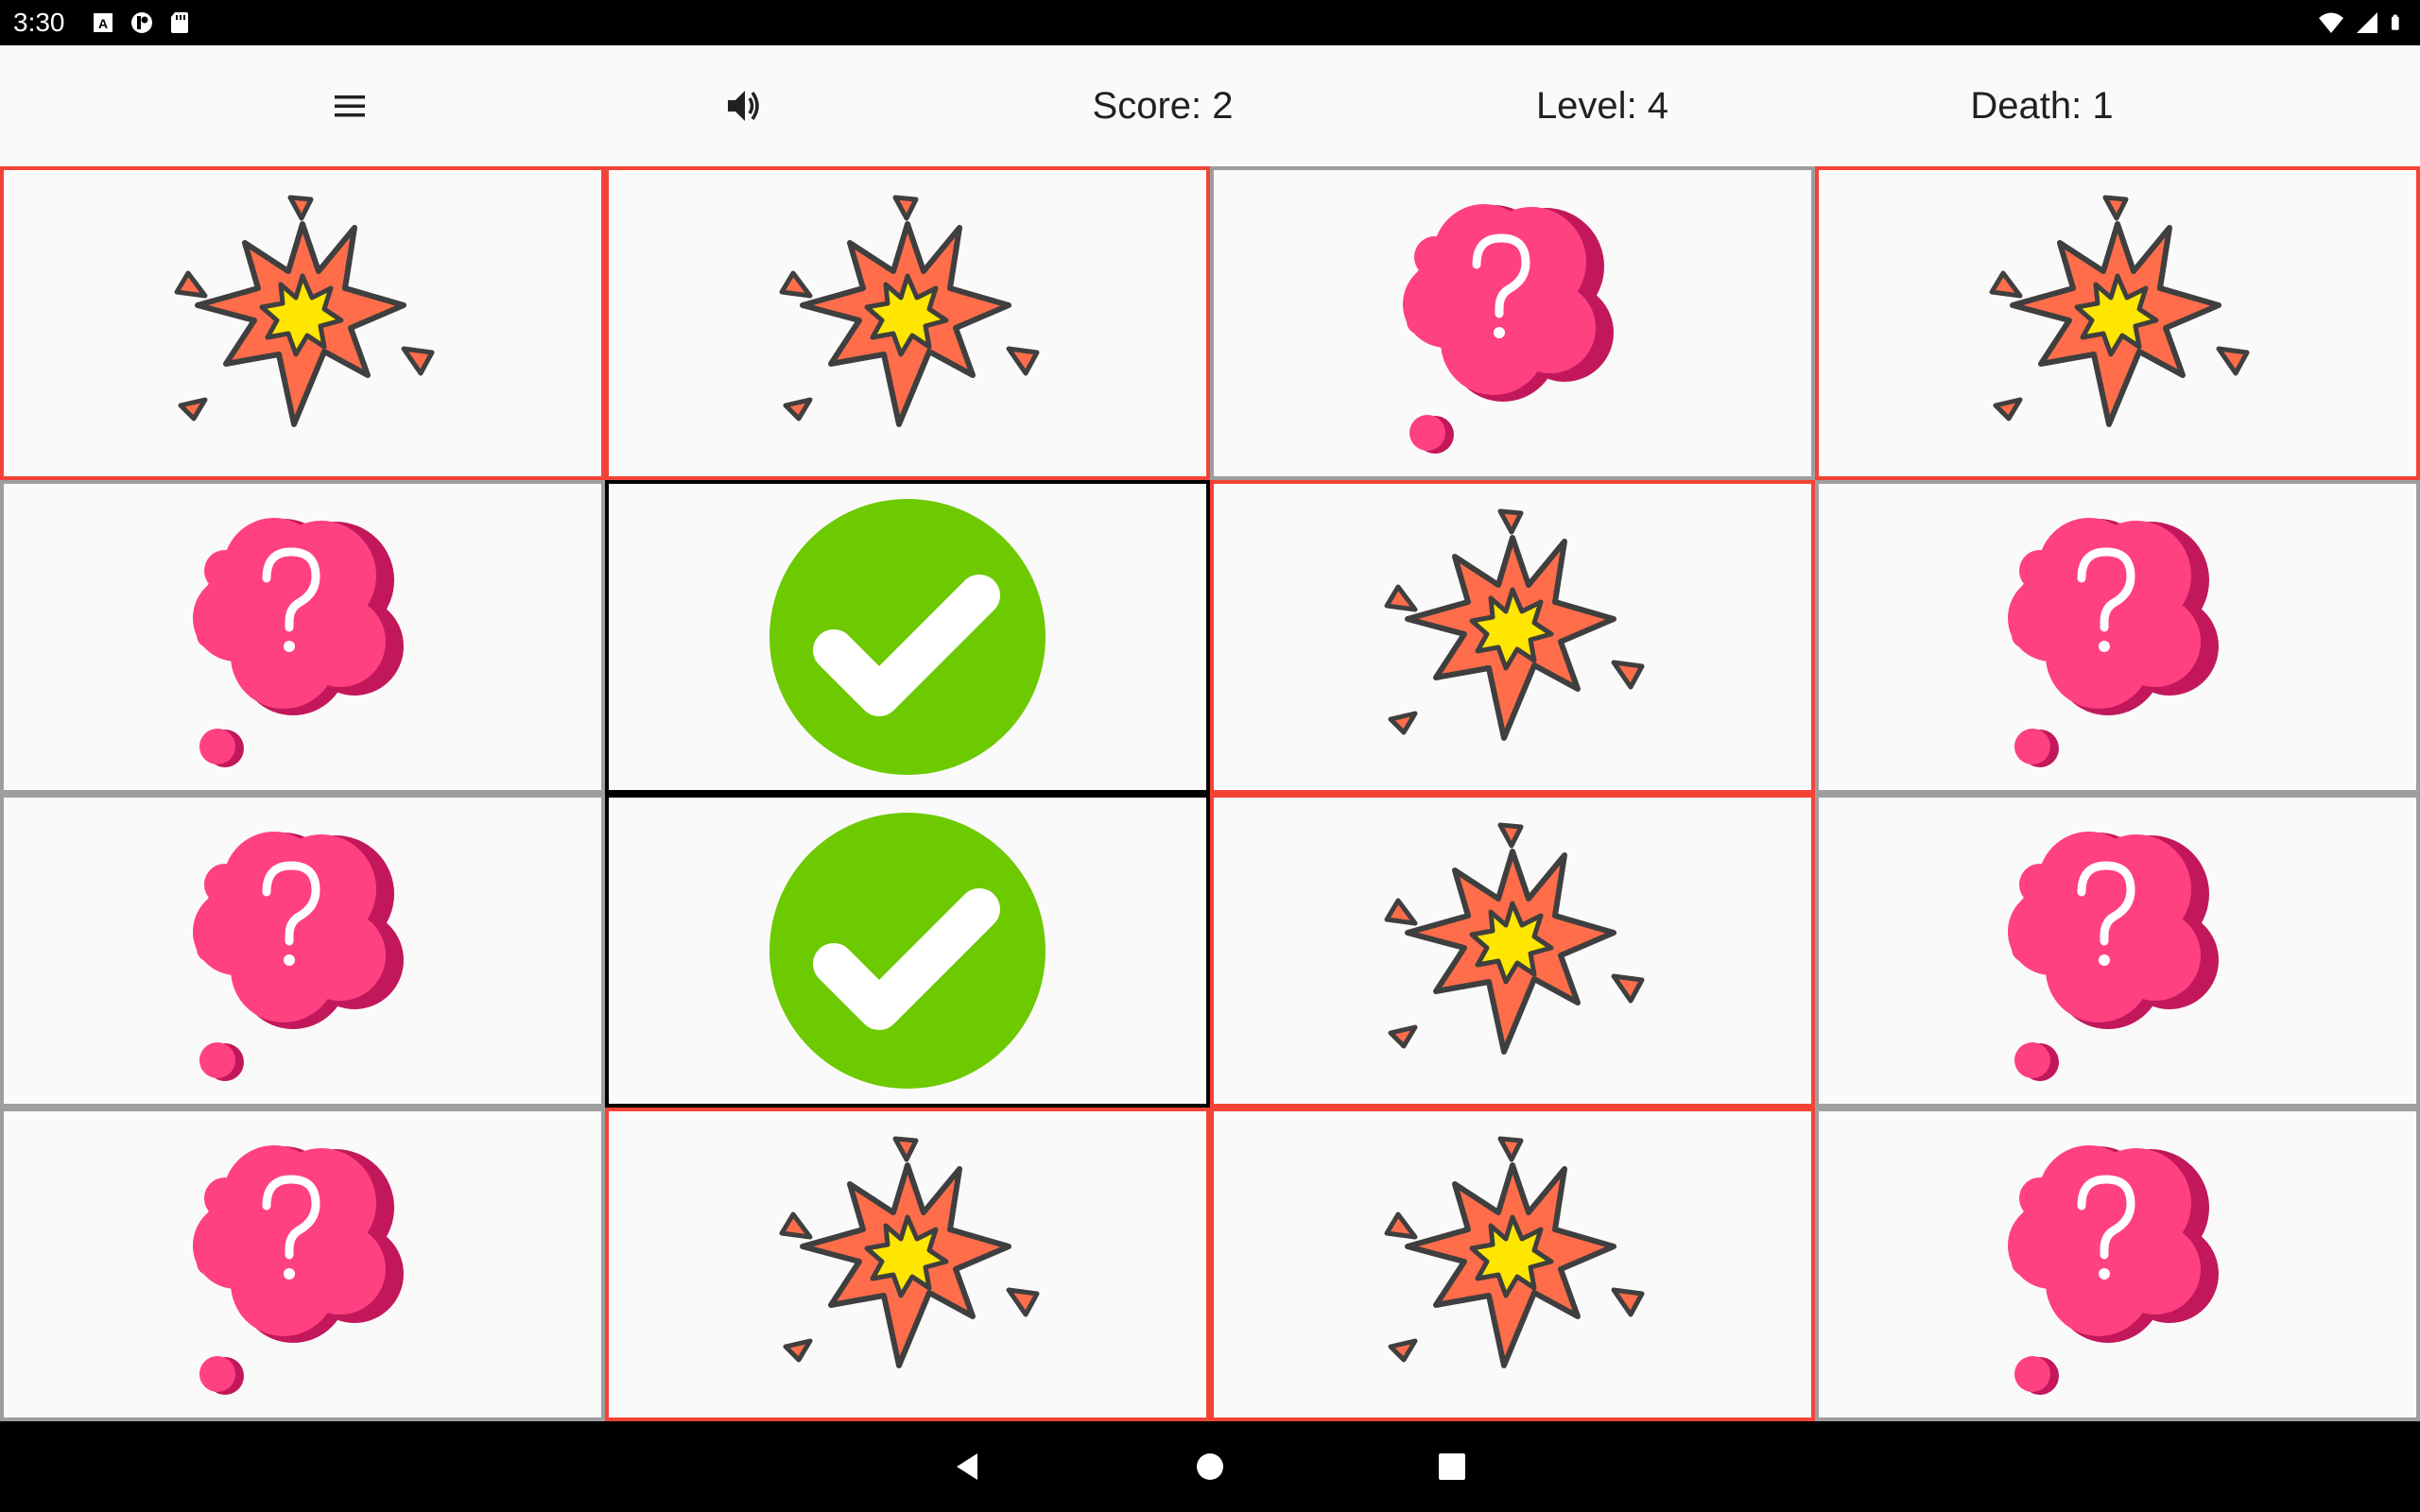 Image resolution: width=2420 pixels, height=1512 pixels. I want to click on wifi-icon, so click(2331, 22).